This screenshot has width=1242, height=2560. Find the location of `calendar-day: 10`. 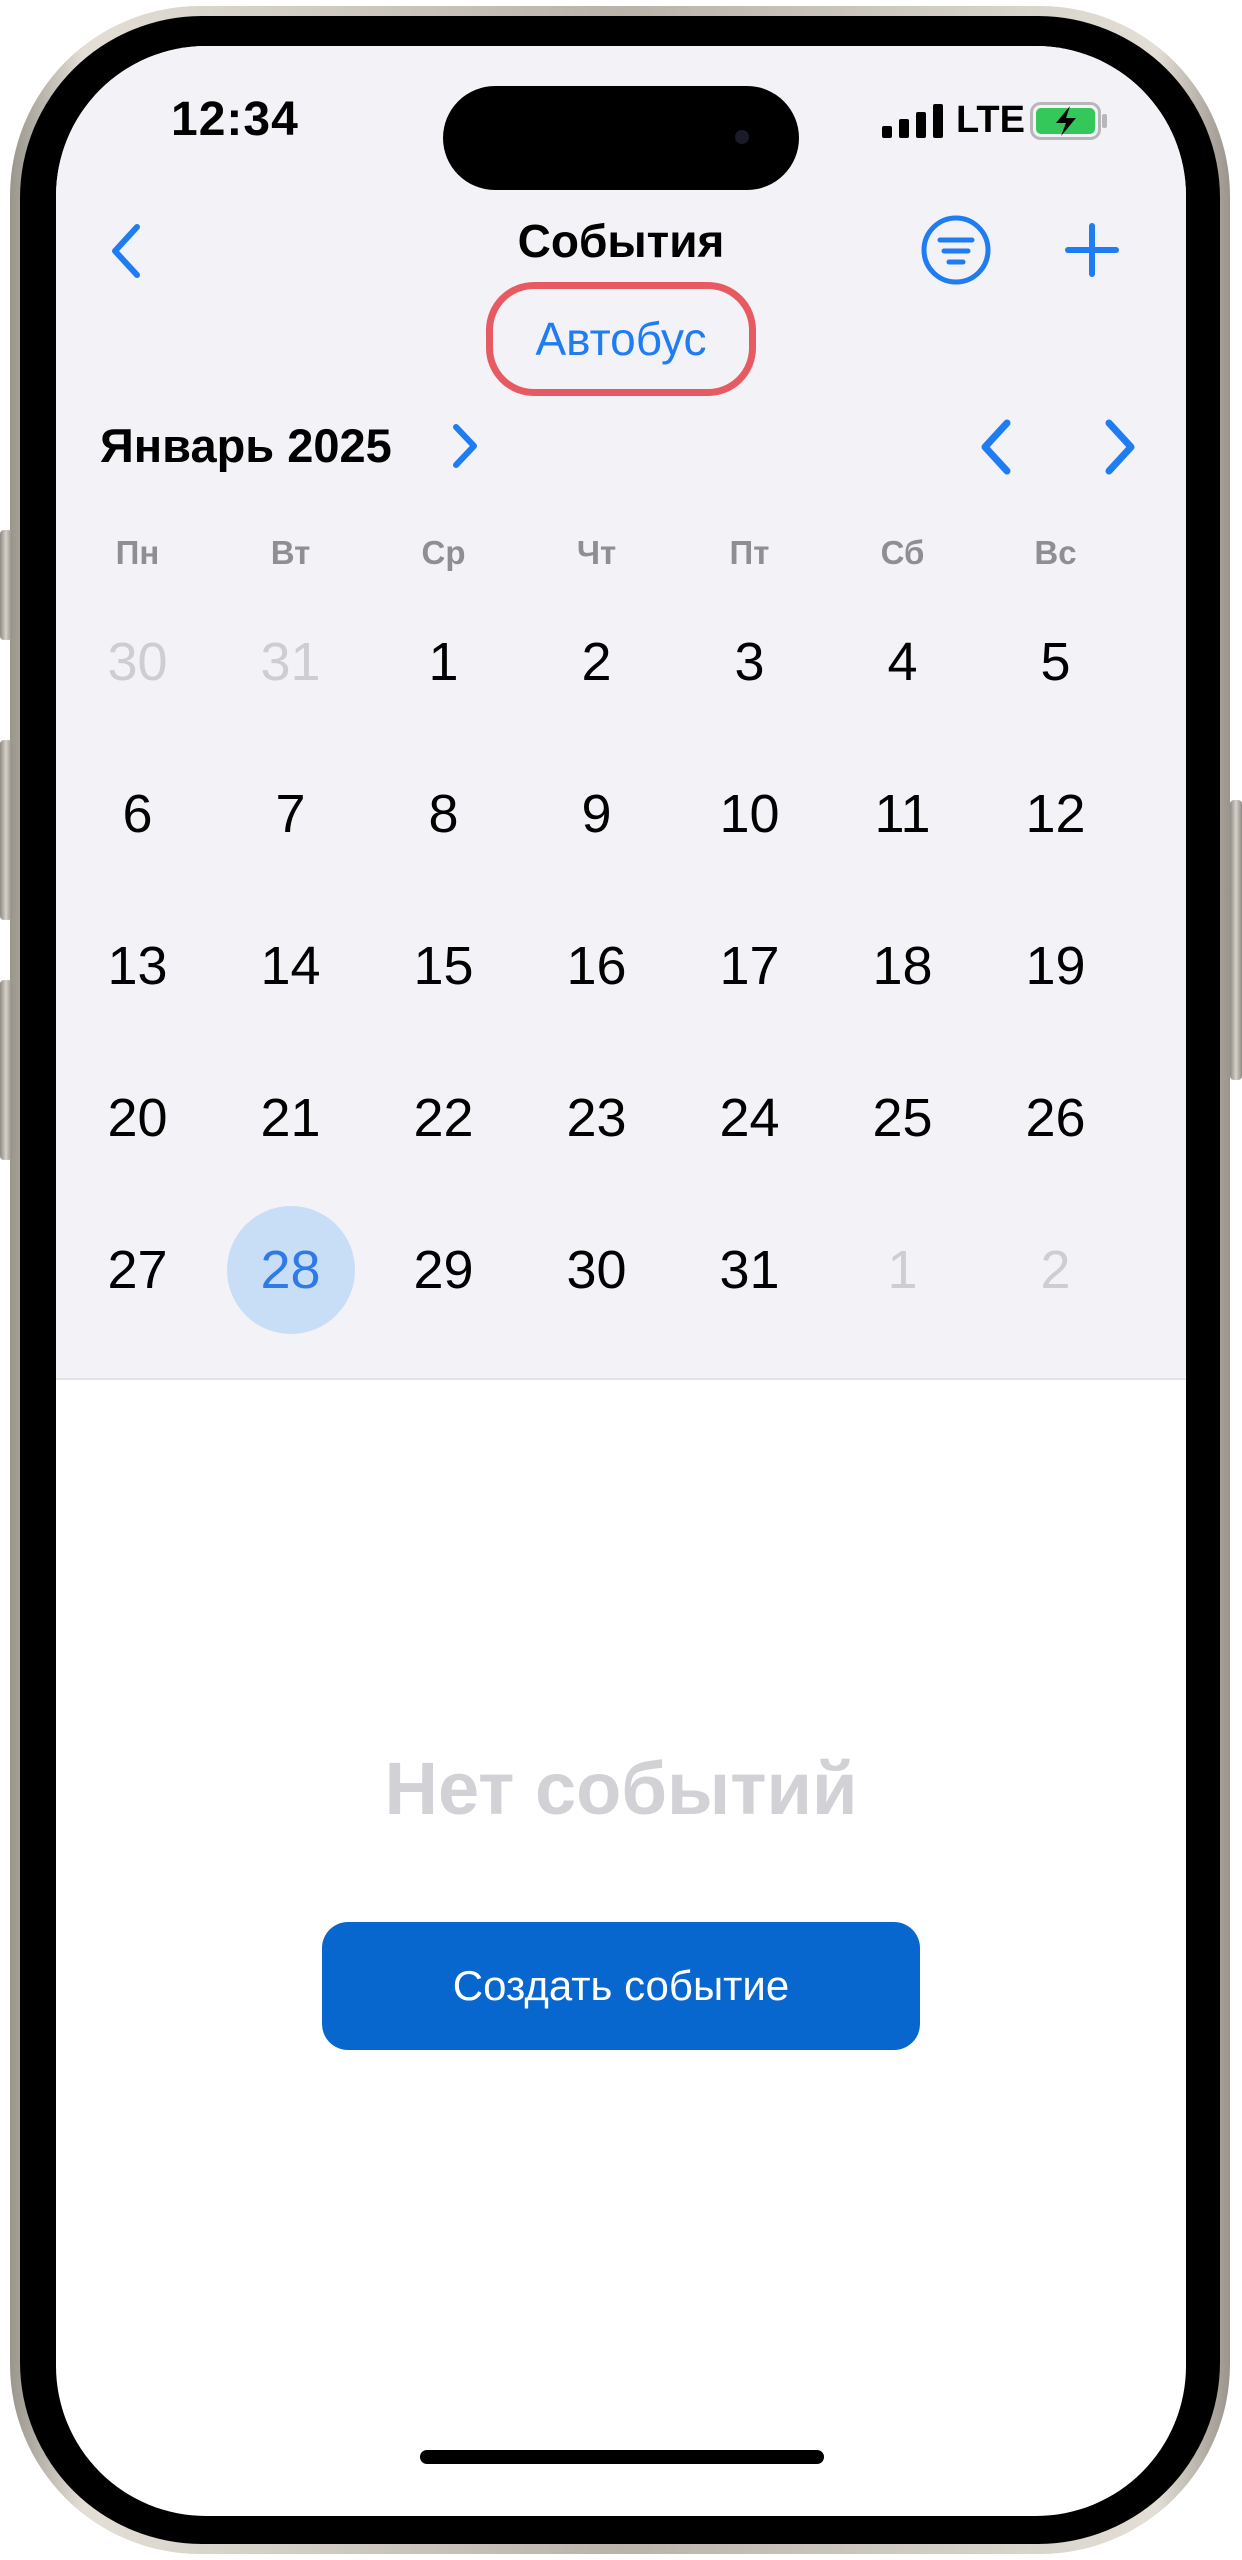

calendar-day: 10 is located at coordinates (749, 814).